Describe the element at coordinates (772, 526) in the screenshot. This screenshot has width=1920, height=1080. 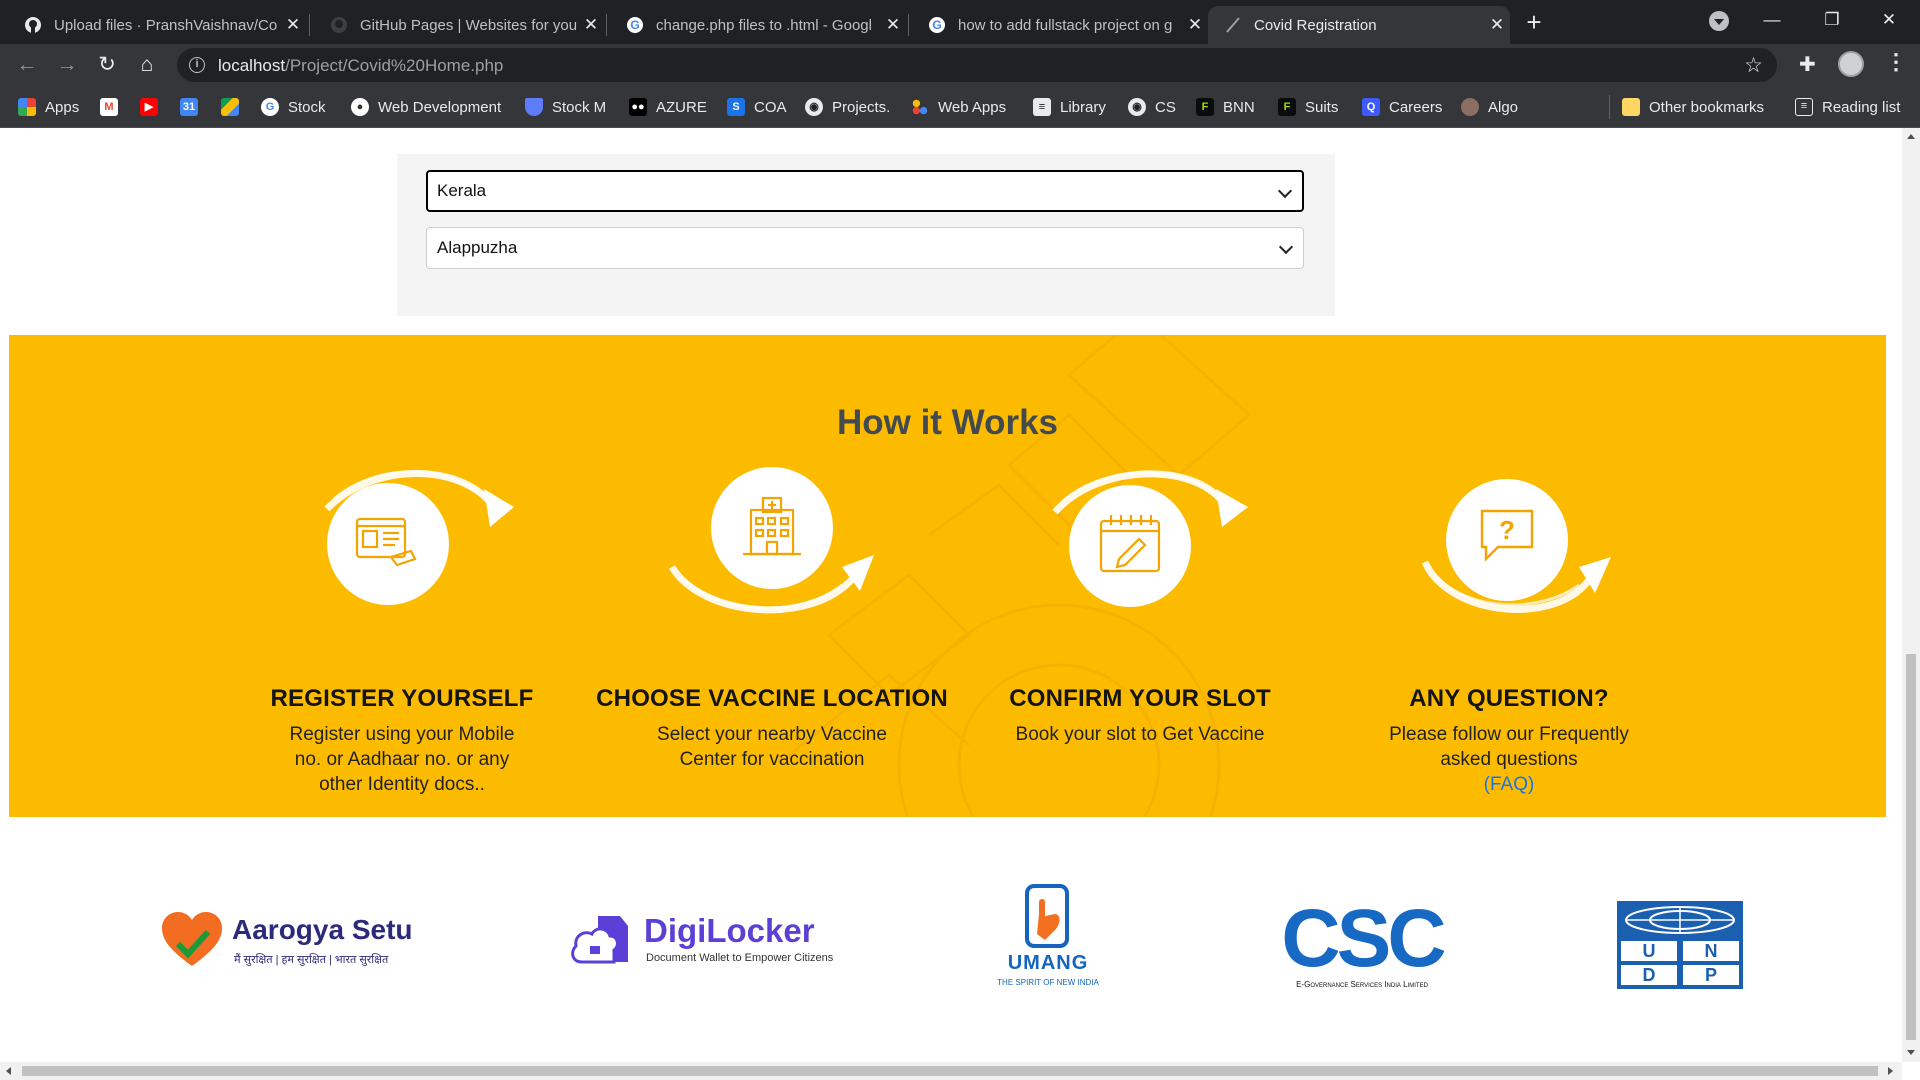
I see `hospital-icon` at that location.